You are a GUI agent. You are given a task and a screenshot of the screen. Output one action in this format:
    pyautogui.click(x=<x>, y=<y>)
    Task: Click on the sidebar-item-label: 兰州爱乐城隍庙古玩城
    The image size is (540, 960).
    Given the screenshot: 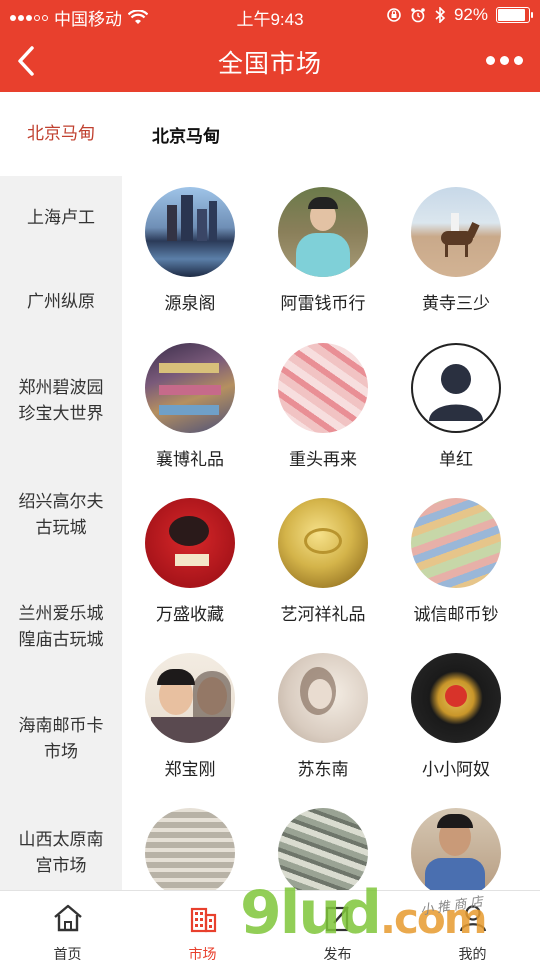 What is the action you would take?
    pyautogui.click(x=61, y=626)
    